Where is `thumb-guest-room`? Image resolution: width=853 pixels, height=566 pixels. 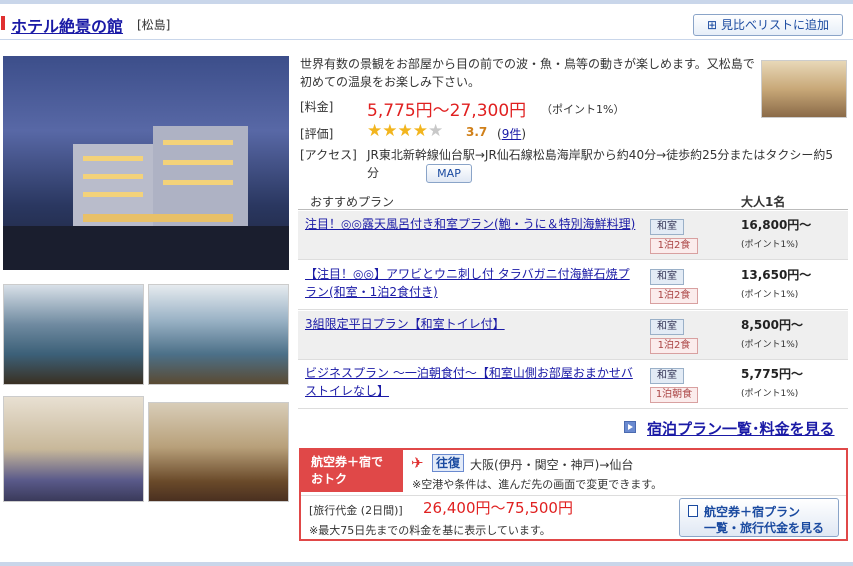
thumb-guest-room is located at coordinates (218, 452).